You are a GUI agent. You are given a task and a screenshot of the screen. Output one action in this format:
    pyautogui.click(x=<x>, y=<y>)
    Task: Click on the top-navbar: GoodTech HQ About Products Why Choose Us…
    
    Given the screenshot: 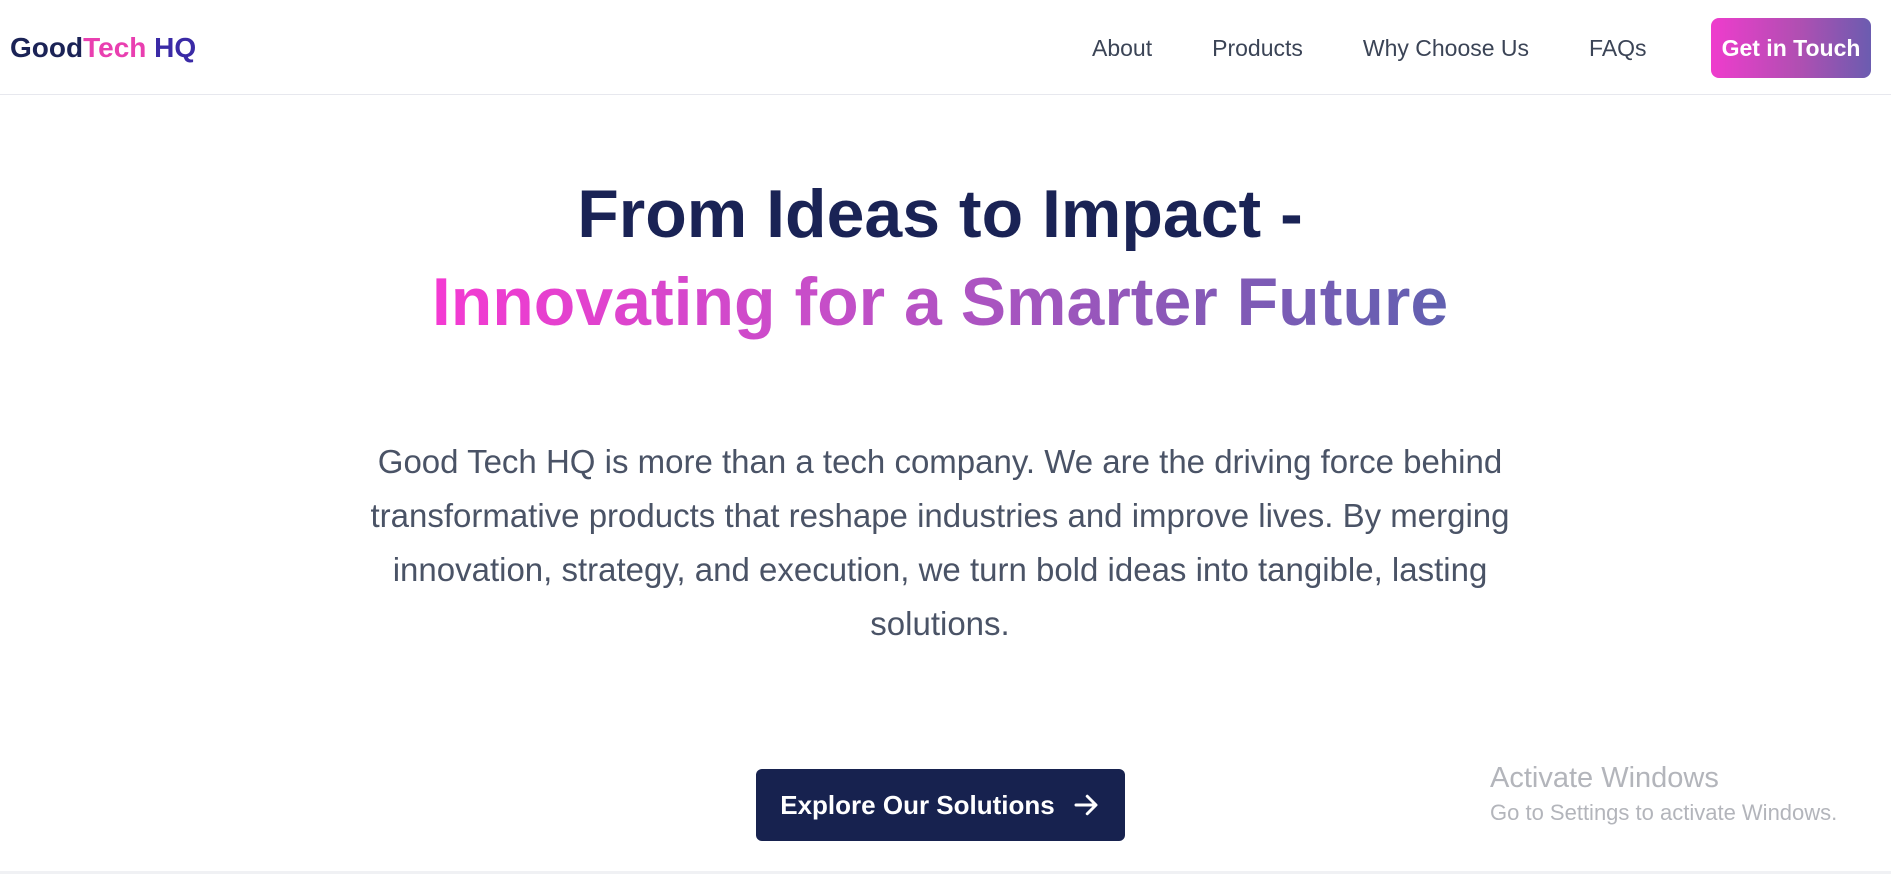 What is the action you would take?
    pyautogui.click(x=945, y=47)
    